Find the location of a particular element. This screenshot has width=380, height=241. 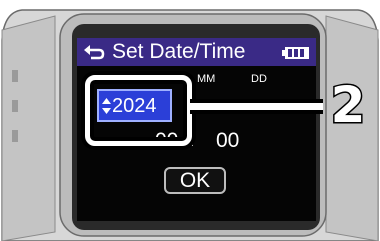

callout-number: 2 is located at coordinates (348, 105).